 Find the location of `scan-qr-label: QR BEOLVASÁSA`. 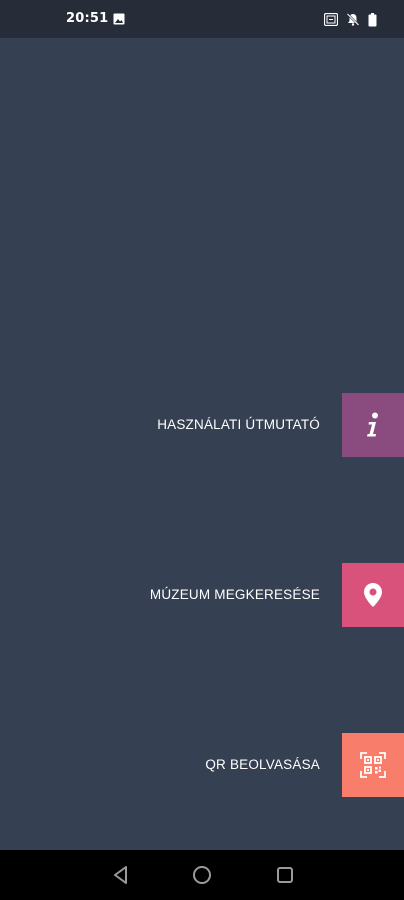

scan-qr-label: QR BEOLVASÁSA is located at coordinates (262, 764).